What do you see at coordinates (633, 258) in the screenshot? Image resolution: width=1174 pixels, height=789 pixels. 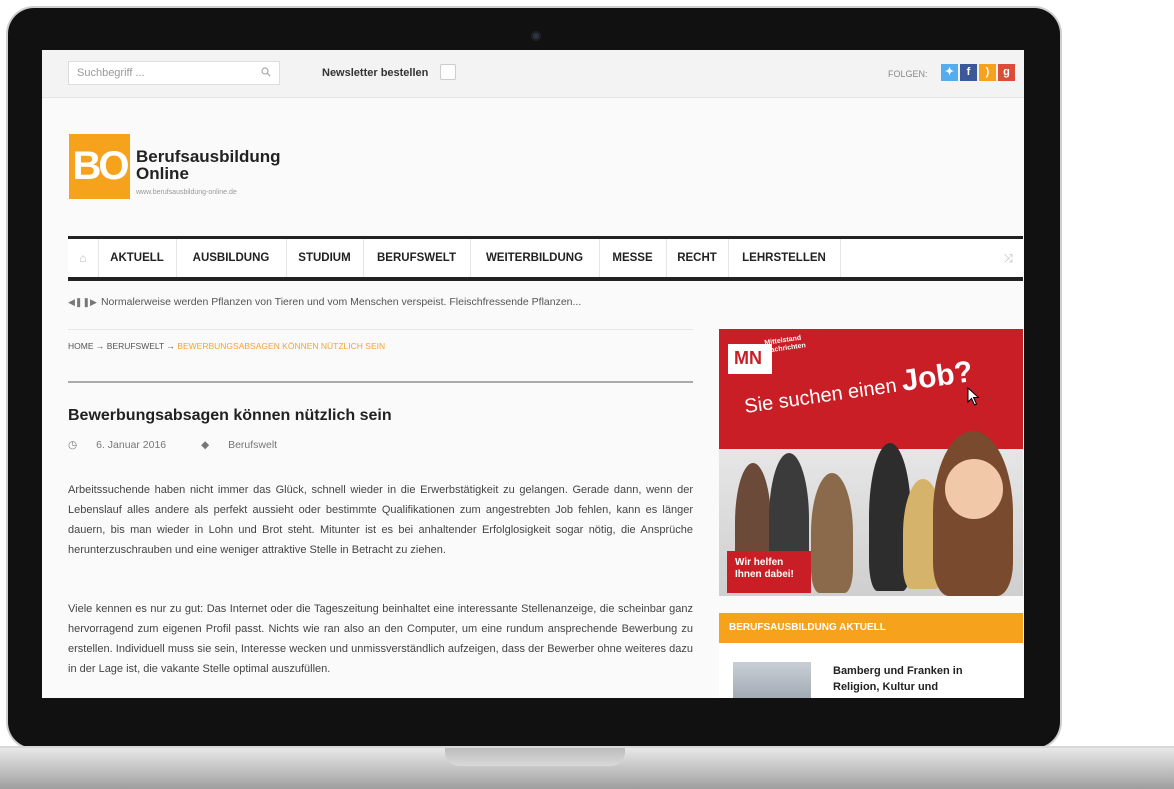 I see `nav-item-messe: MESSE` at bounding box center [633, 258].